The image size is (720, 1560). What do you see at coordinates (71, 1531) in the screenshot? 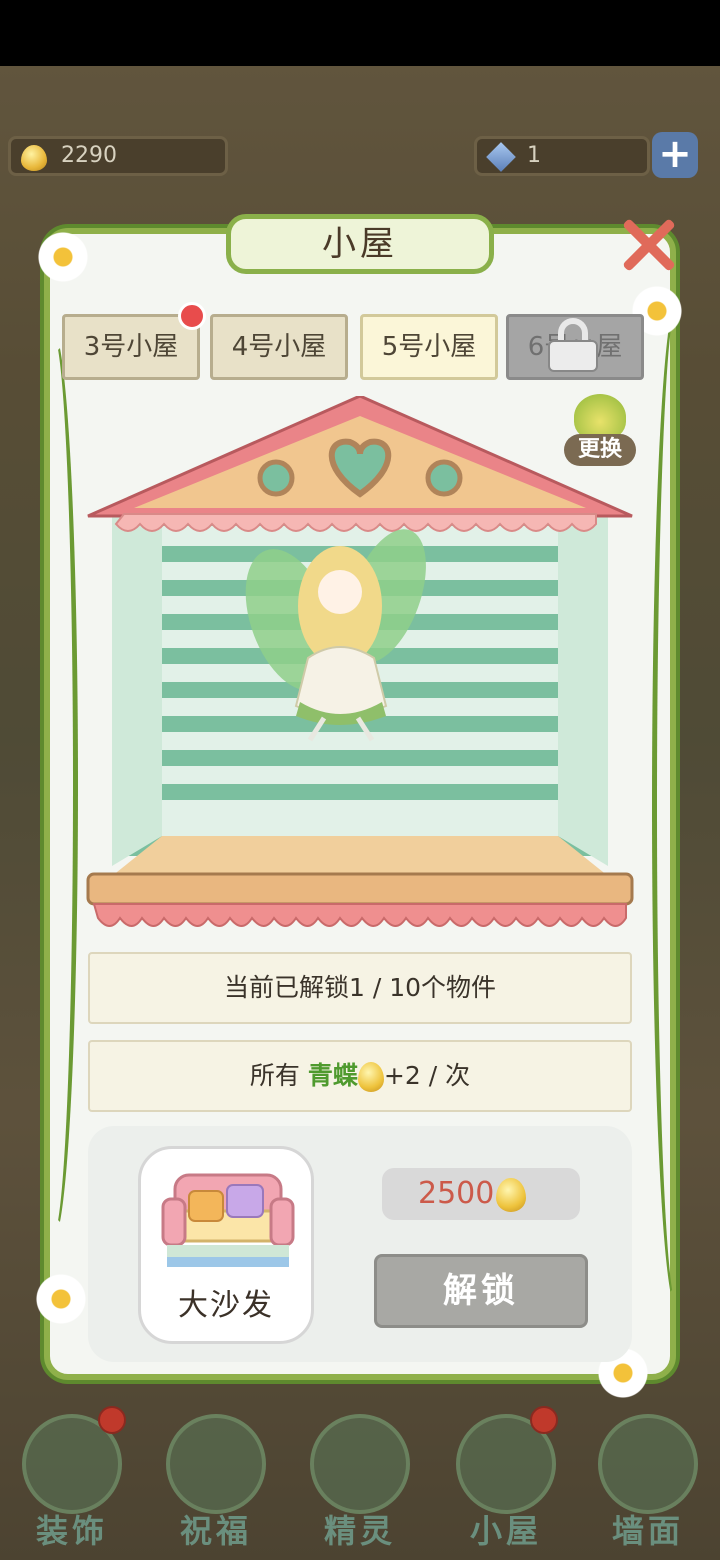
I see `nav-label: 装饰` at bounding box center [71, 1531].